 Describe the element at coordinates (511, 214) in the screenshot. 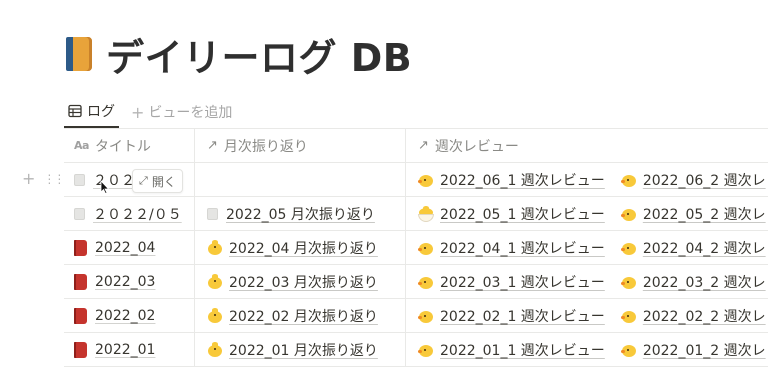

I see `weekly-link: 2022_05_1 週次レビュー` at that location.